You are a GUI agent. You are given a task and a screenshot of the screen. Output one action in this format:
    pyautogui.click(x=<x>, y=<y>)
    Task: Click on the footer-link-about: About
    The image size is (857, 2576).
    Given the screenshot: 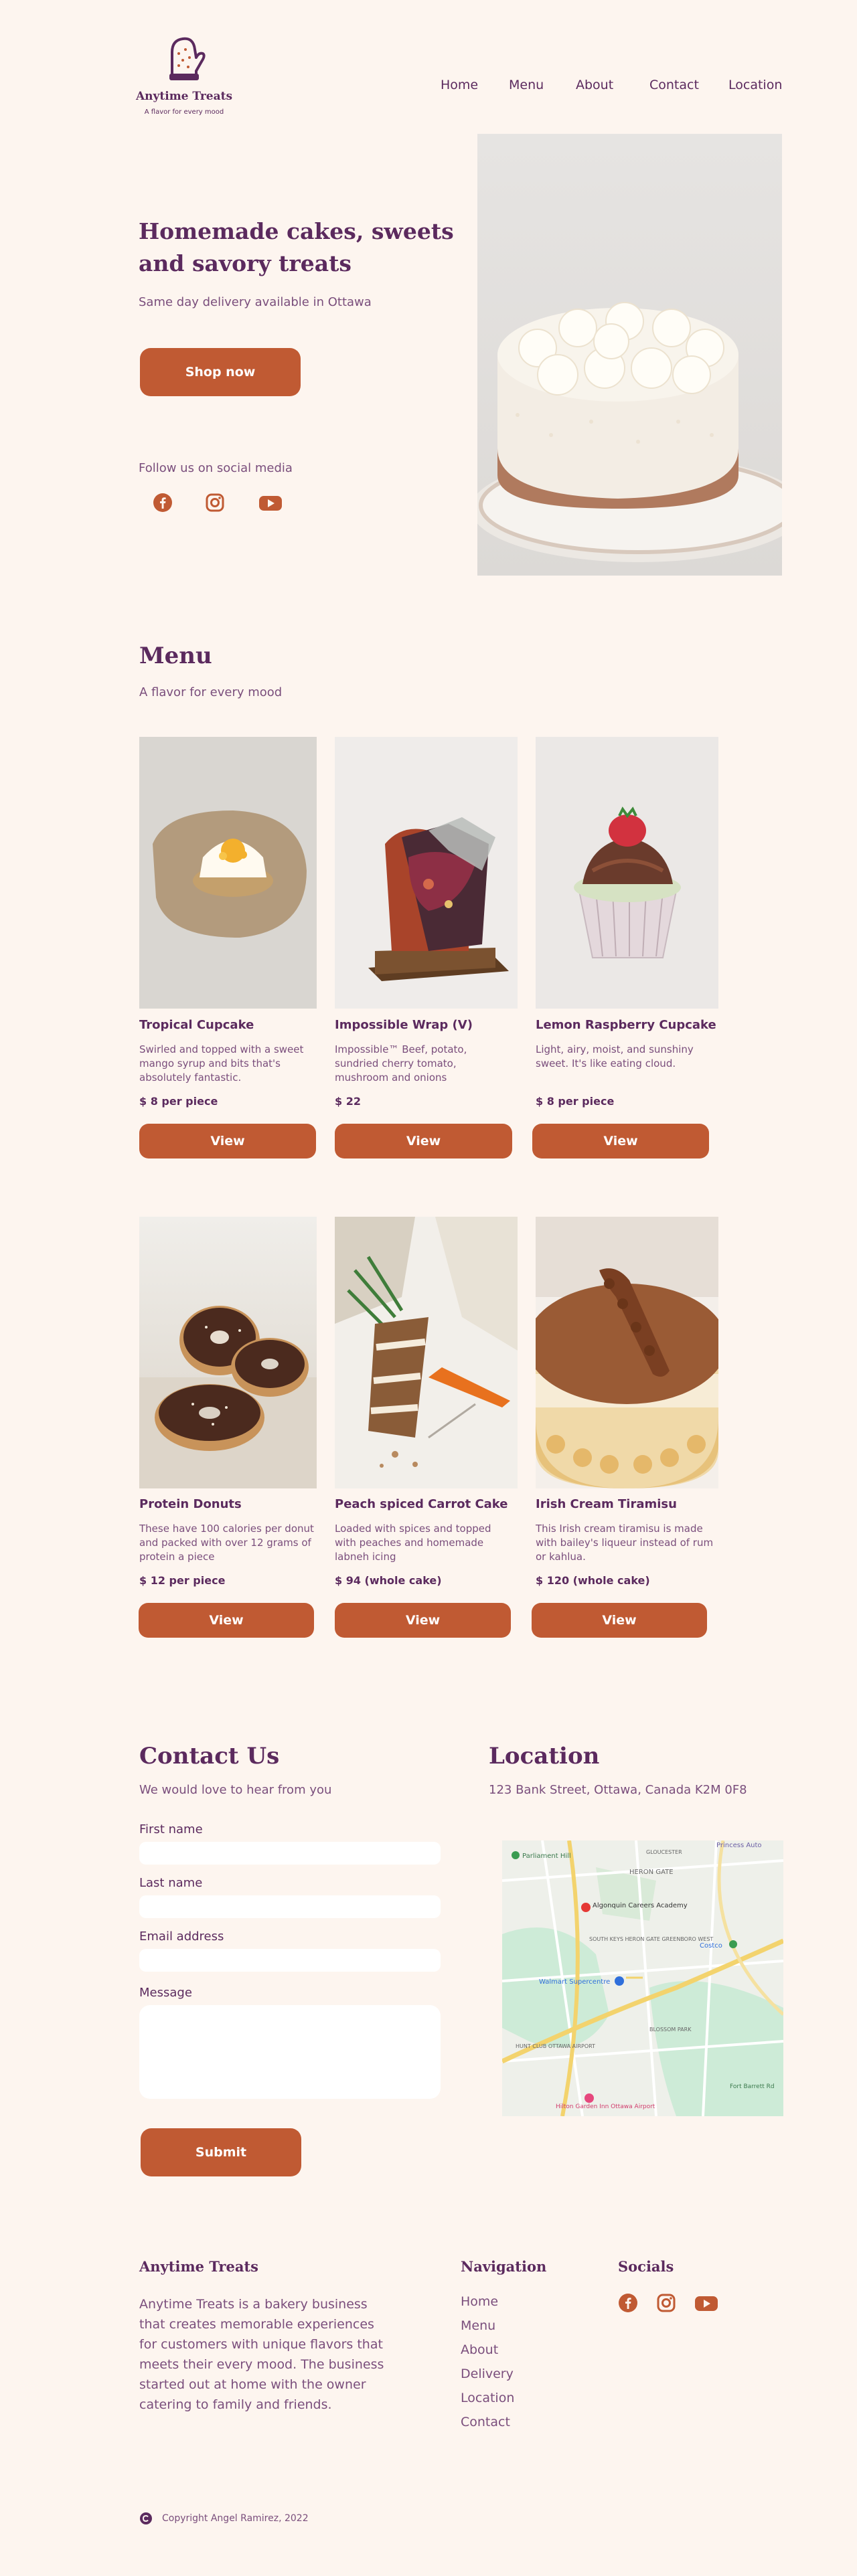 What is the action you would take?
    pyautogui.click(x=480, y=2349)
    